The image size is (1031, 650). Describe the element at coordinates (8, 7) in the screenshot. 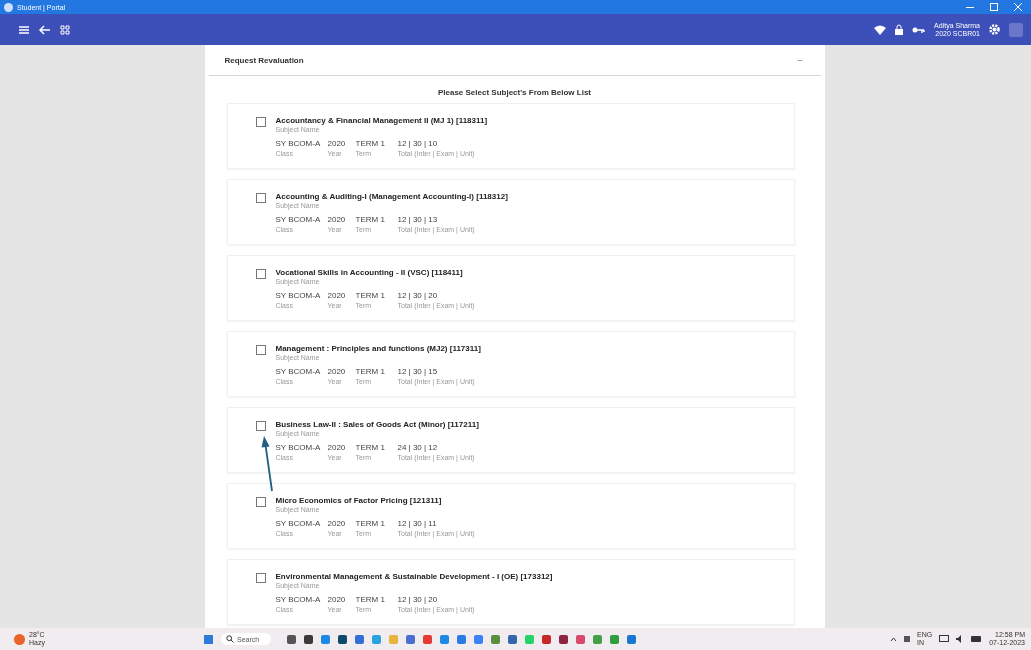

I see `app-logo-icon` at that location.